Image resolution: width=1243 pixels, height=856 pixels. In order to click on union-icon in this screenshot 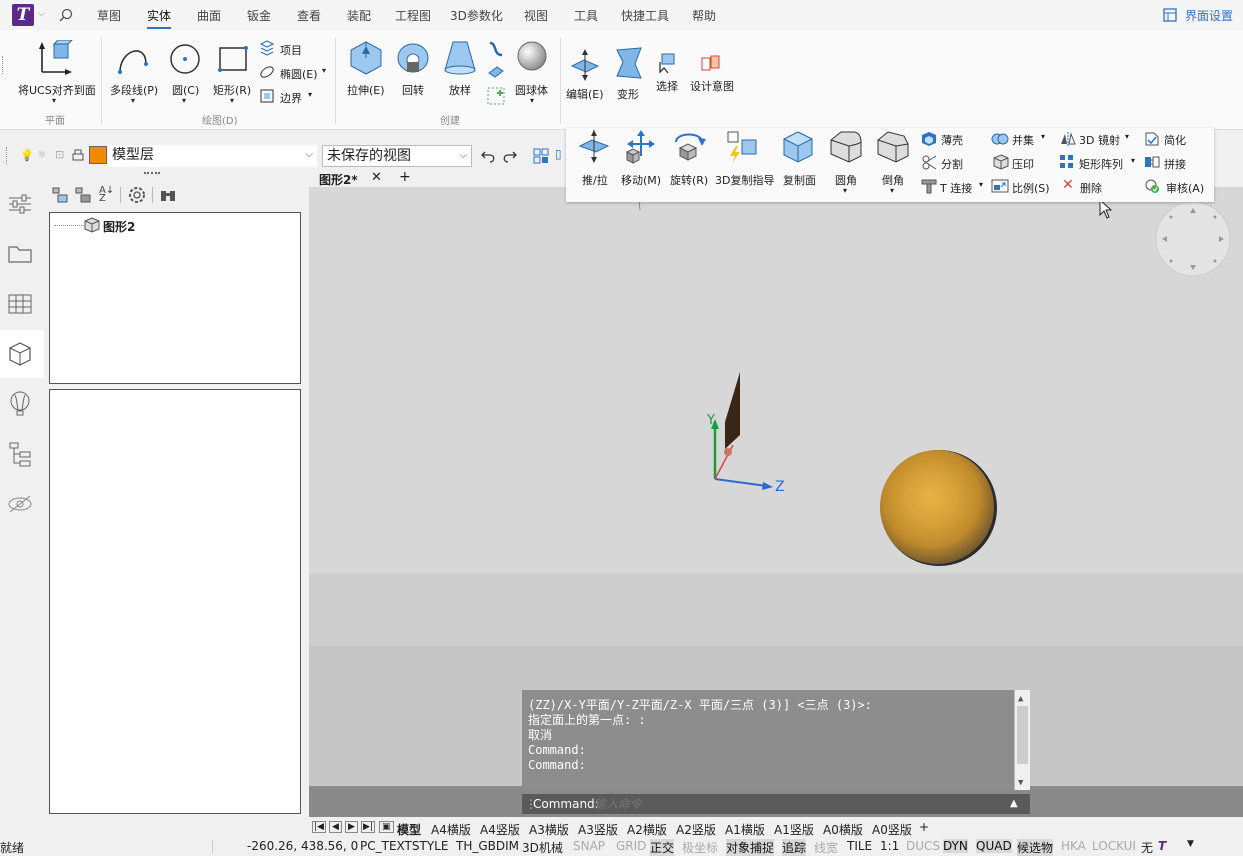, I will do `click(1000, 139)`.